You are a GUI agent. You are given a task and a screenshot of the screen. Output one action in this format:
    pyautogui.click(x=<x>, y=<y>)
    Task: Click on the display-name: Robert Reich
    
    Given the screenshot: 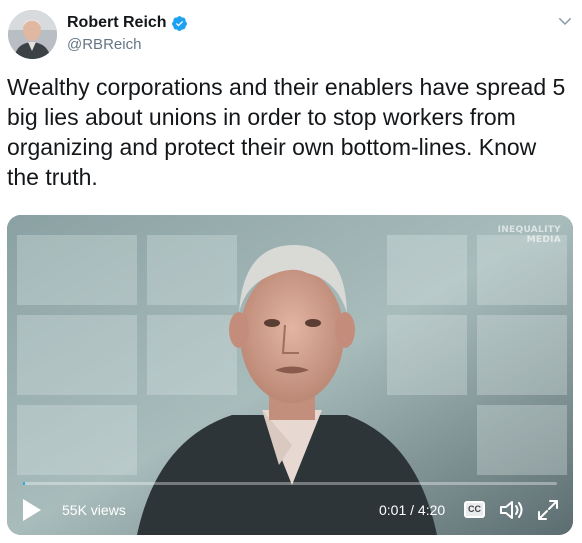 What is the action you would take?
    pyautogui.click(x=117, y=23)
    